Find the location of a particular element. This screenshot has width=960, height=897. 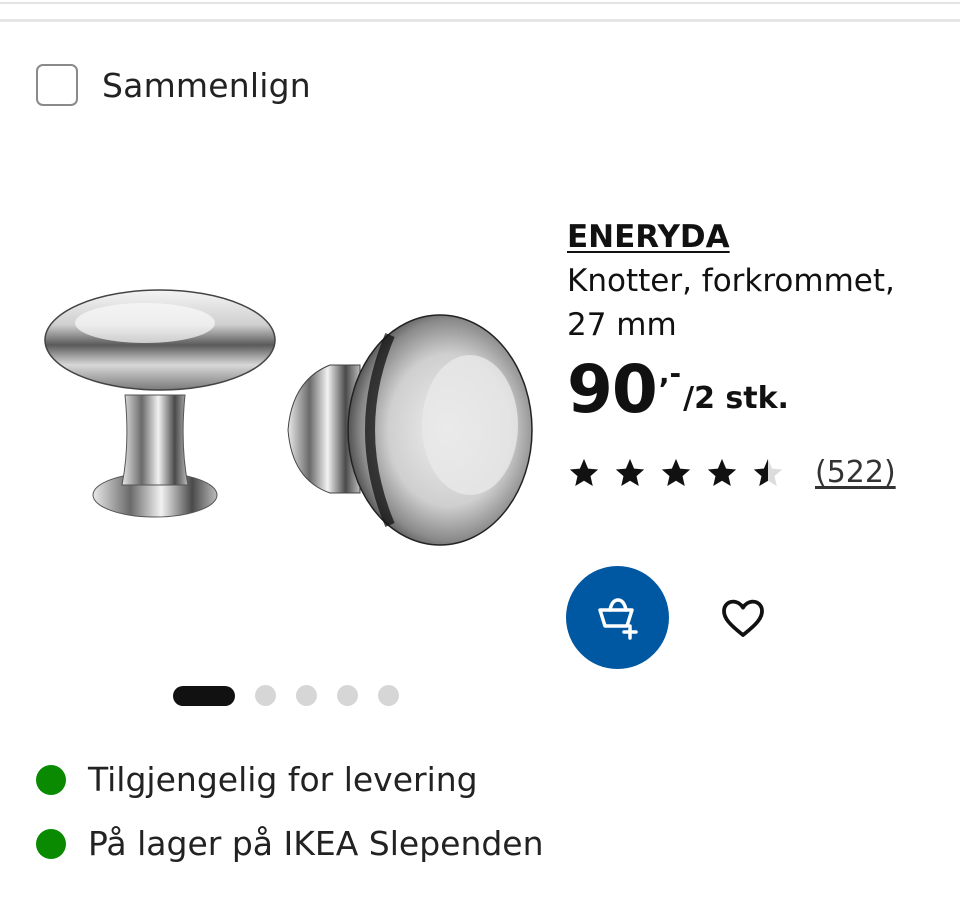

half-star-icon is located at coordinates (768, 472).